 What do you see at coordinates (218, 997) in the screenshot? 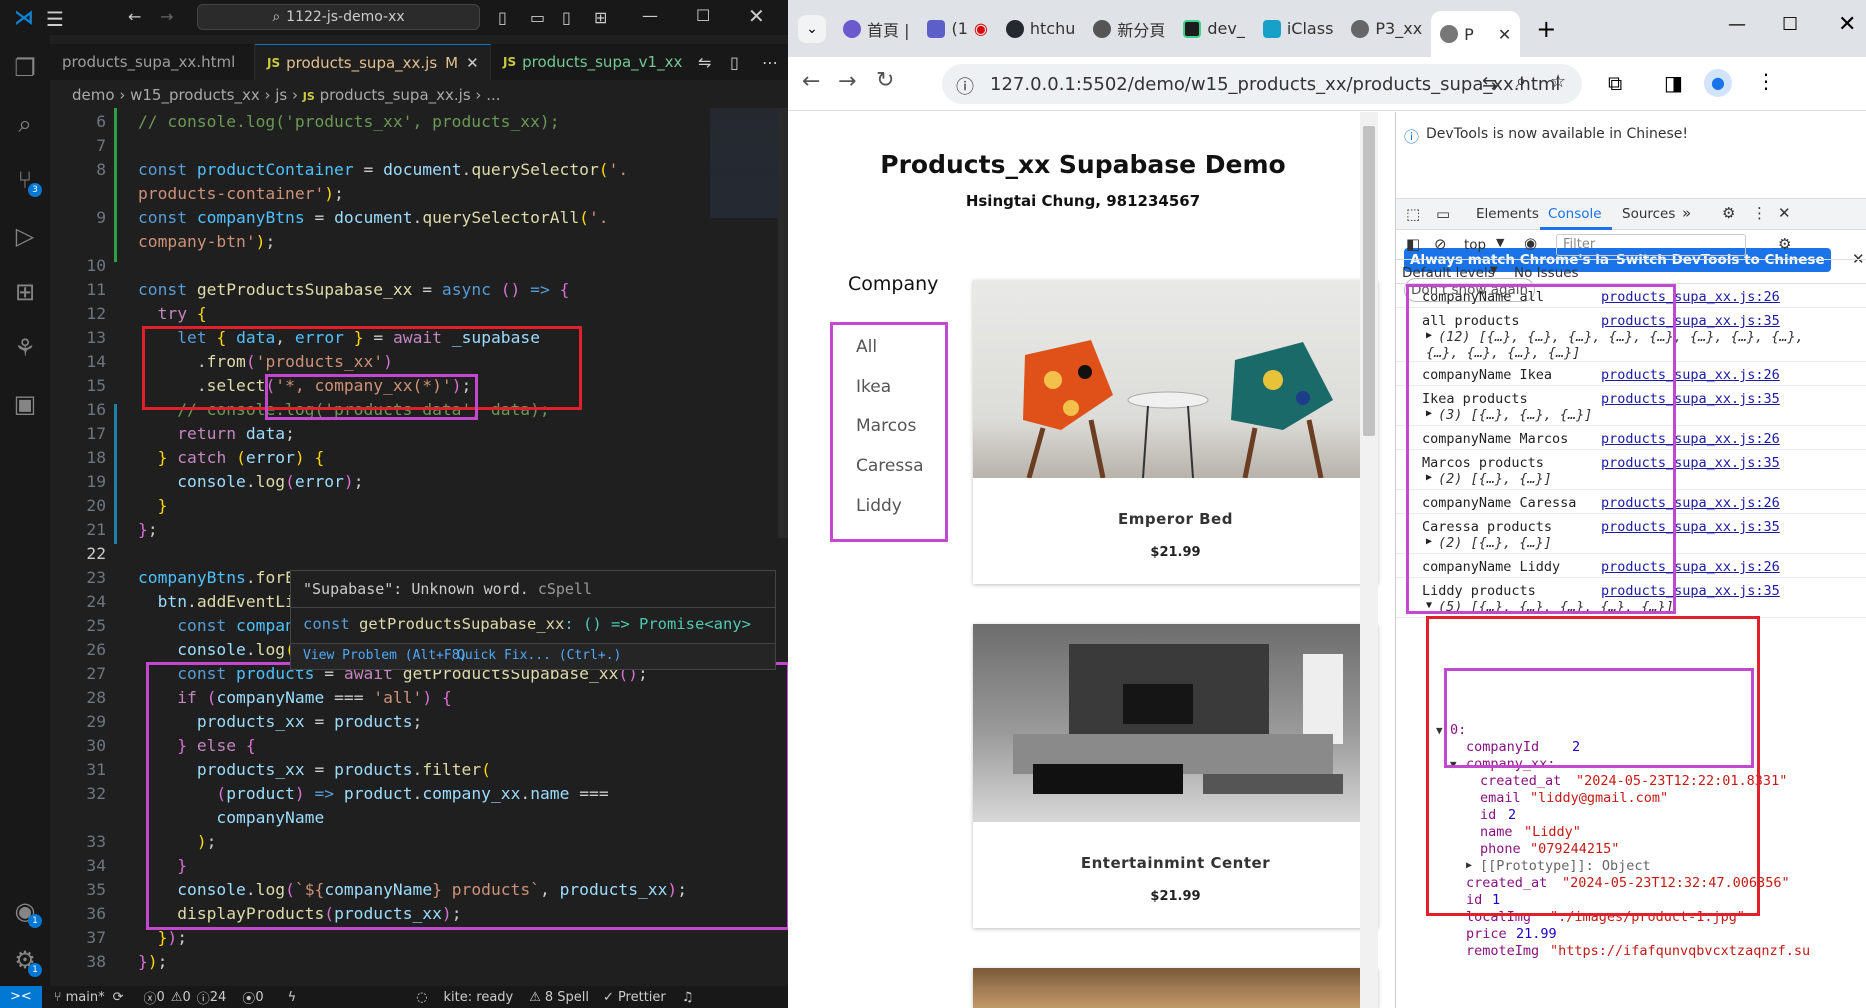
I see `info-count: 24` at bounding box center [218, 997].